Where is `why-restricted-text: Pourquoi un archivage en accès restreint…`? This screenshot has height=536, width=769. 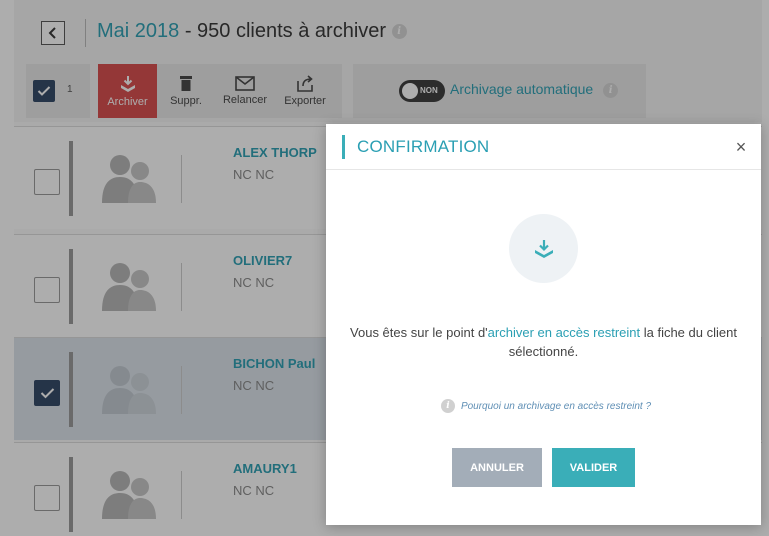
why-restricted-text: Pourquoi un archivage en accès restreint… is located at coordinates (556, 406).